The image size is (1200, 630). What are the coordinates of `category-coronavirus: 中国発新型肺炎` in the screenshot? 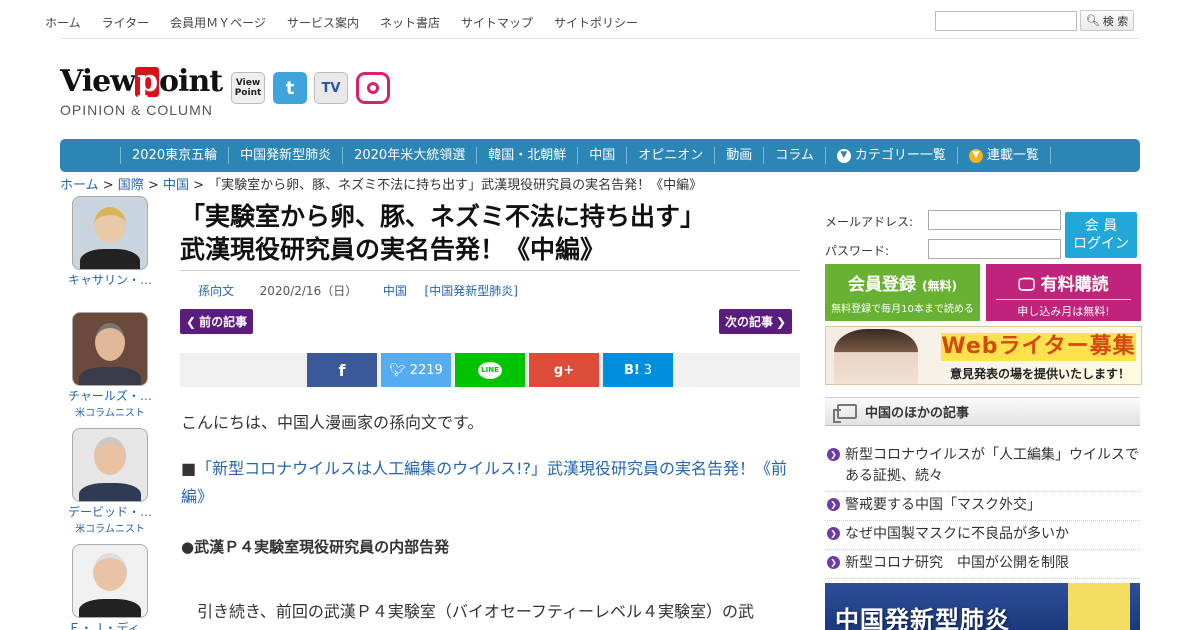 It's located at (285, 155).